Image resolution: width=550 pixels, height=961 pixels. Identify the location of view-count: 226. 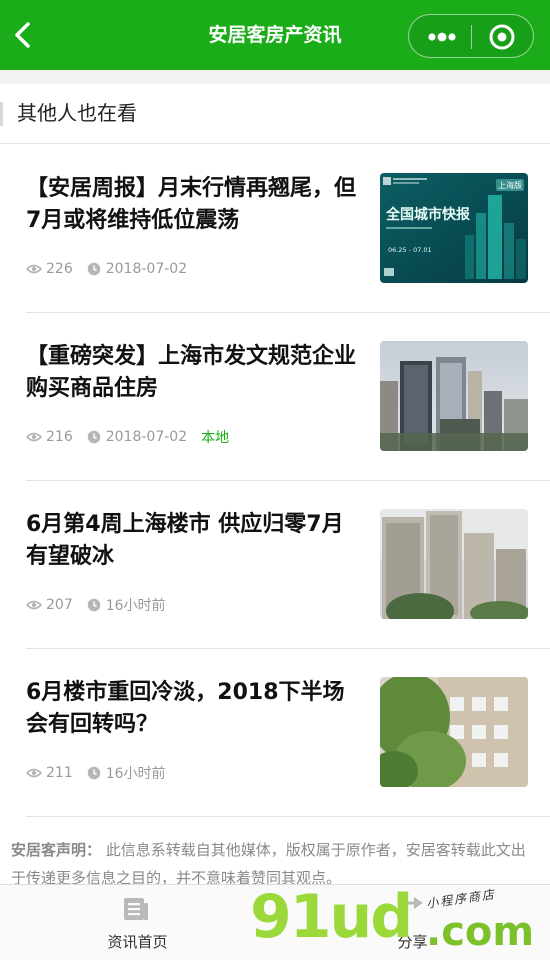
(59, 269).